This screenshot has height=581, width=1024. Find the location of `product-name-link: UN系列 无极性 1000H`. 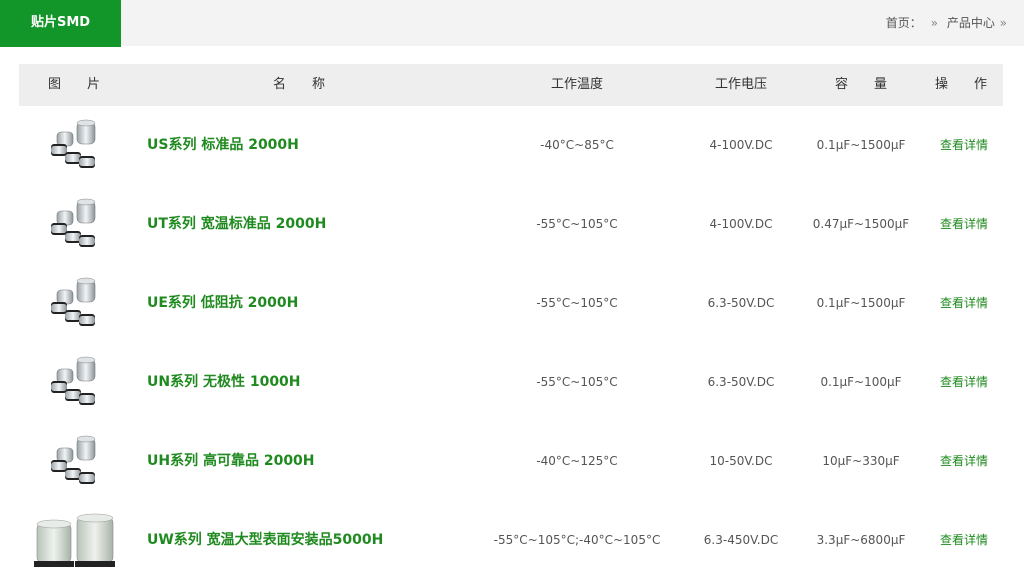

product-name-link: UN系列 无极性 1000H is located at coordinates (317, 382).